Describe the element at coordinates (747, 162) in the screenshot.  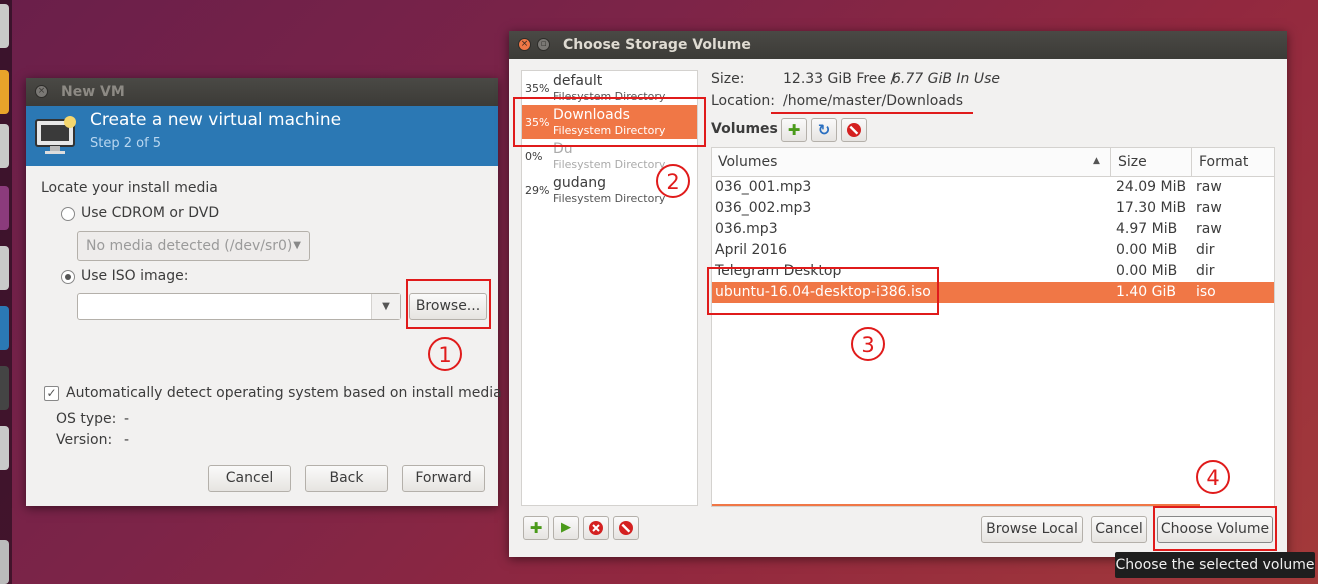
I see `column-header-name: Volumes` at that location.